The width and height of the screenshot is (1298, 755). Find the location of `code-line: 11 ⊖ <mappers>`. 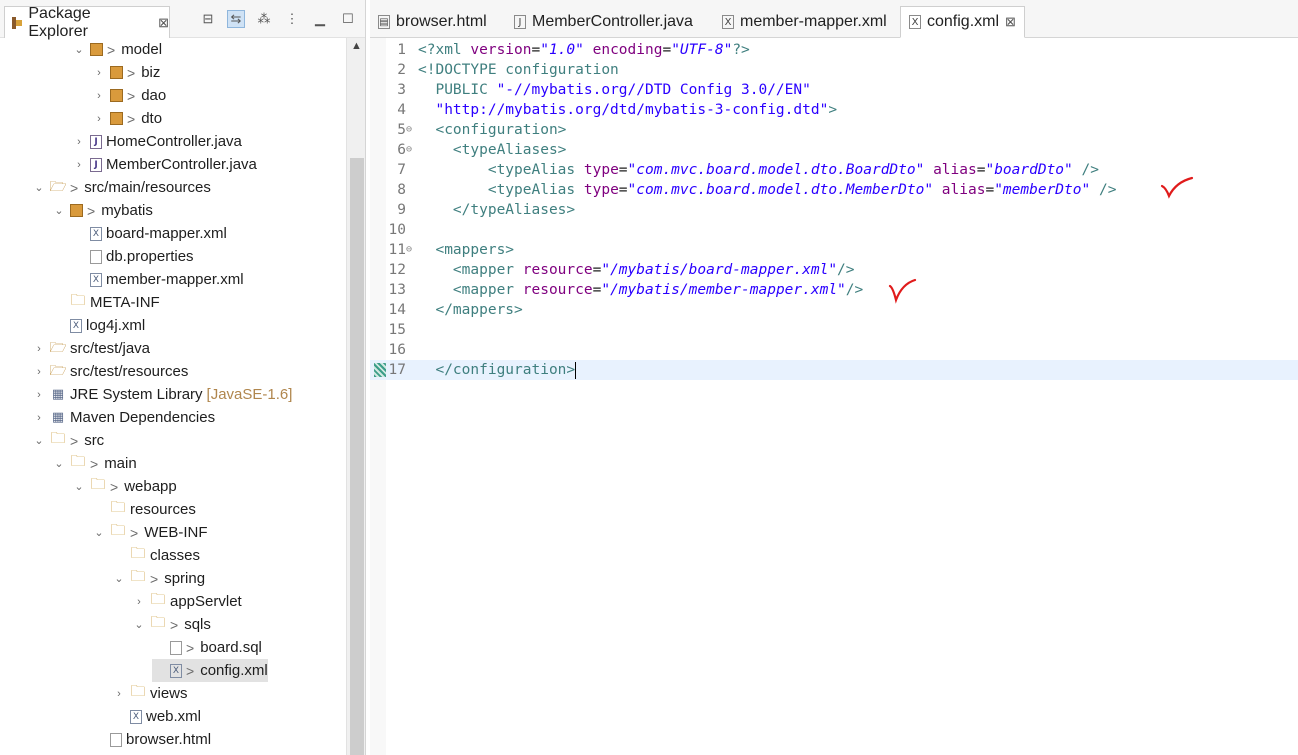

code-line: 11 ⊖ <mappers> is located at coordinates (834, 250).